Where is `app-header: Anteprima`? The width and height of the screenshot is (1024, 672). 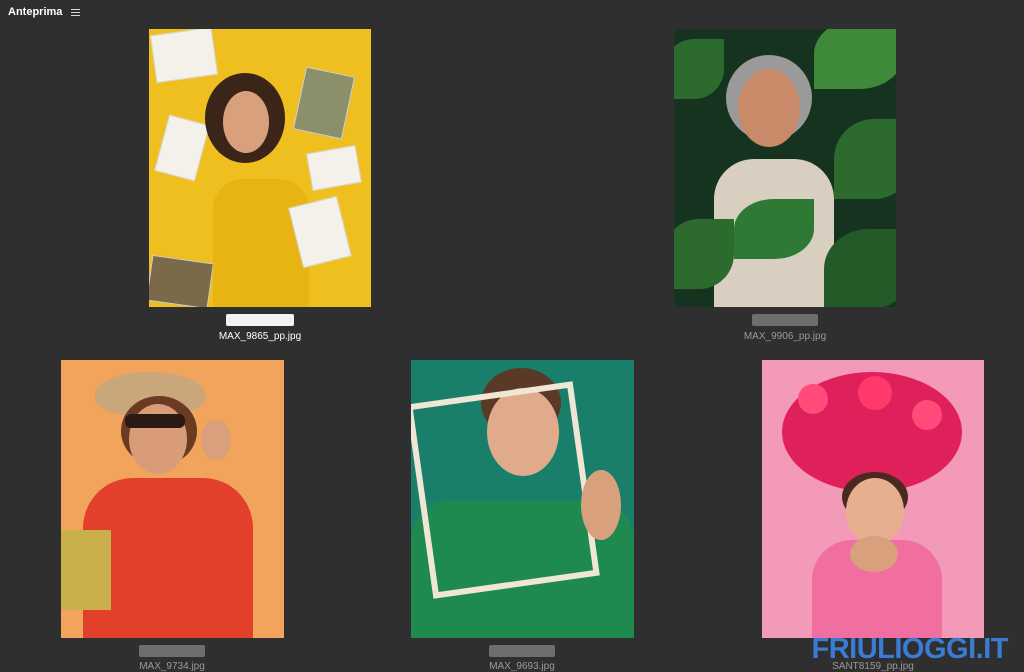 app-header: Anteprima is located at coordinates (44, 12).